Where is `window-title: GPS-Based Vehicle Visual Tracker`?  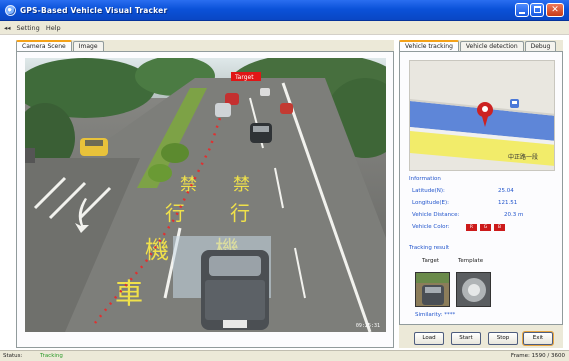 window-title: GPS-Based Vehicle Visual Tracker is located at coordinates (94, 10).